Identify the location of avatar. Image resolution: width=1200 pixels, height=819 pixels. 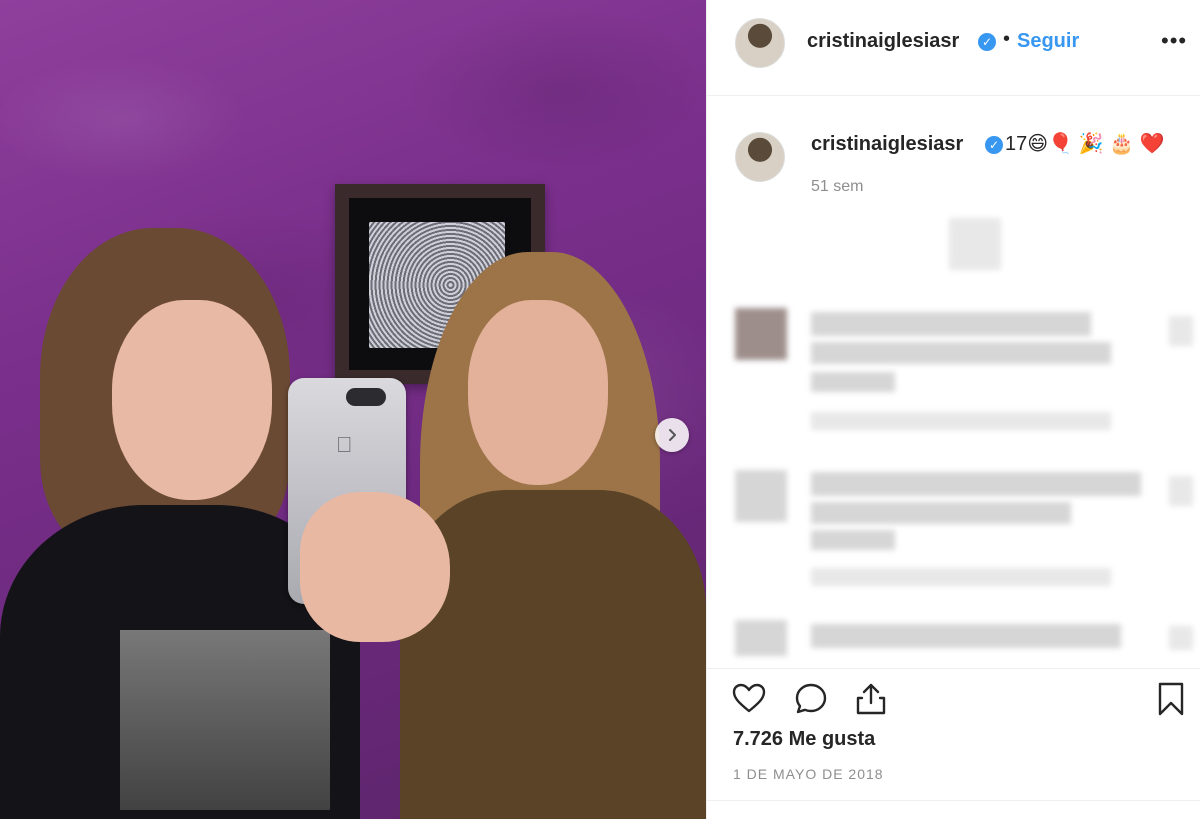
(760, 43).